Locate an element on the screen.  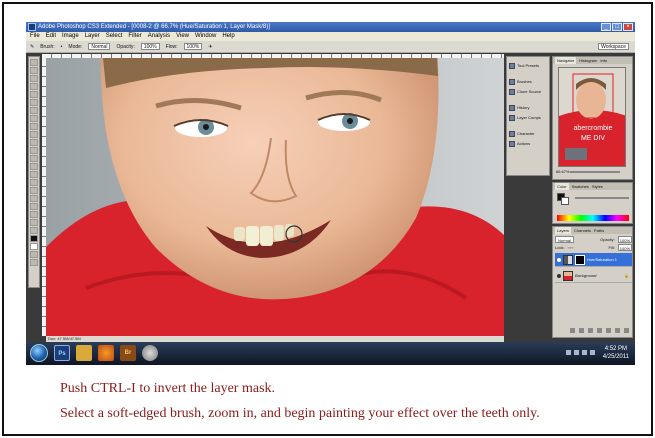
notes-tool-icon is located at coordinates (34, 206).